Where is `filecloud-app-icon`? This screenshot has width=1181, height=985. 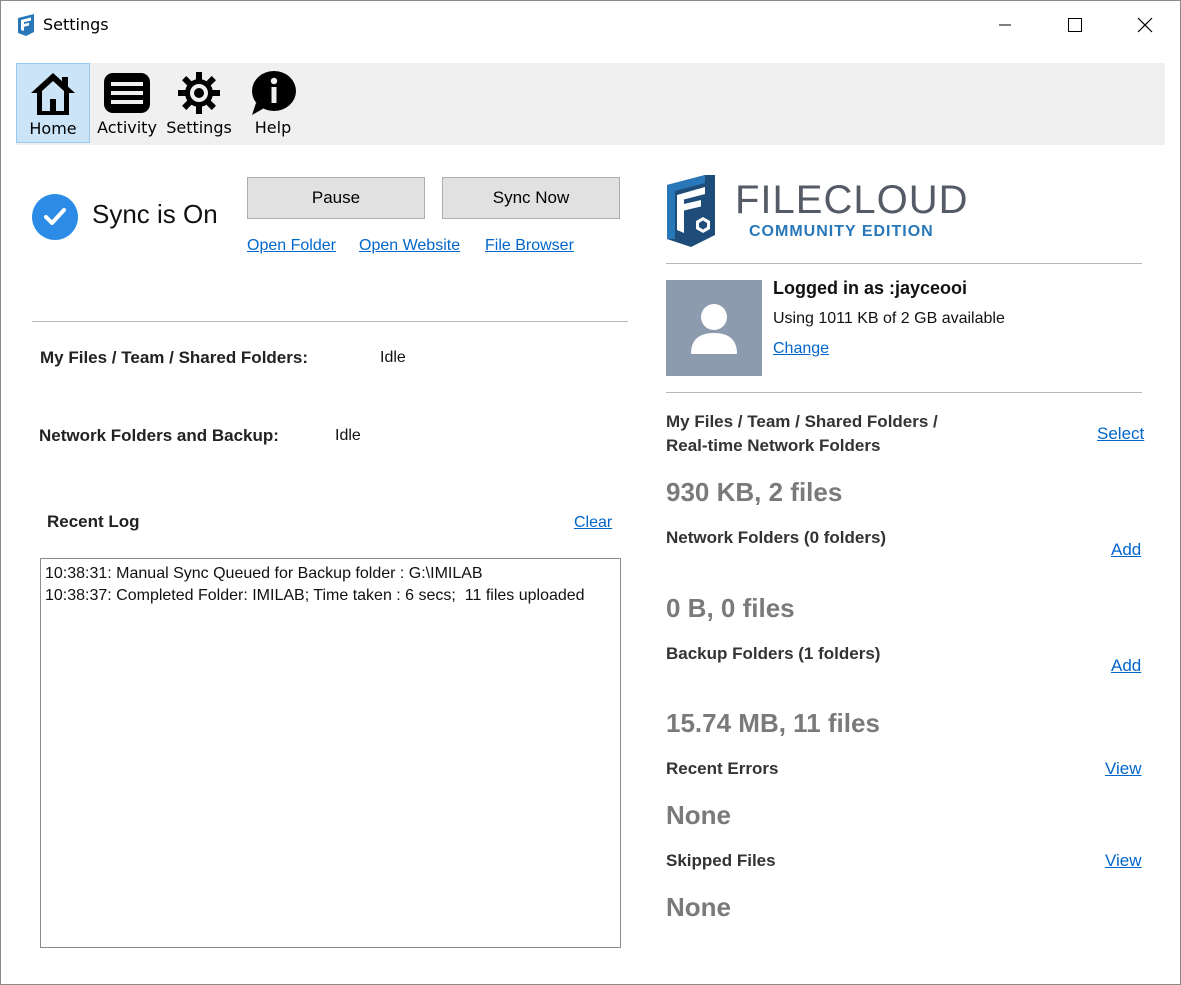 filecloud-app-icon is located at coordinates (26, 25).